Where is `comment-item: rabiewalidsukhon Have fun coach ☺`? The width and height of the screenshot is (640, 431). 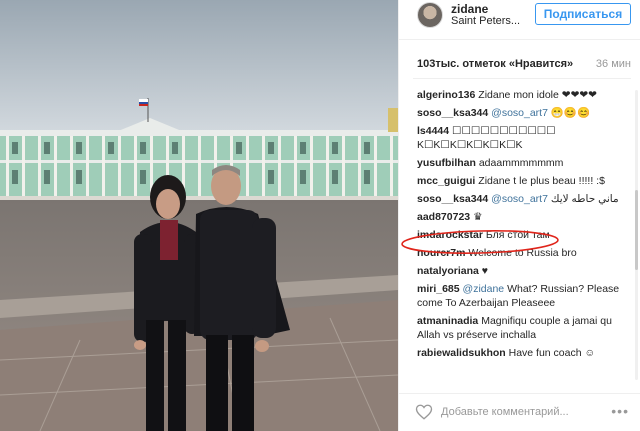
comment-item: rabiewalidsukhon Have fun coach ☺ is located at coordinates (520, 353).